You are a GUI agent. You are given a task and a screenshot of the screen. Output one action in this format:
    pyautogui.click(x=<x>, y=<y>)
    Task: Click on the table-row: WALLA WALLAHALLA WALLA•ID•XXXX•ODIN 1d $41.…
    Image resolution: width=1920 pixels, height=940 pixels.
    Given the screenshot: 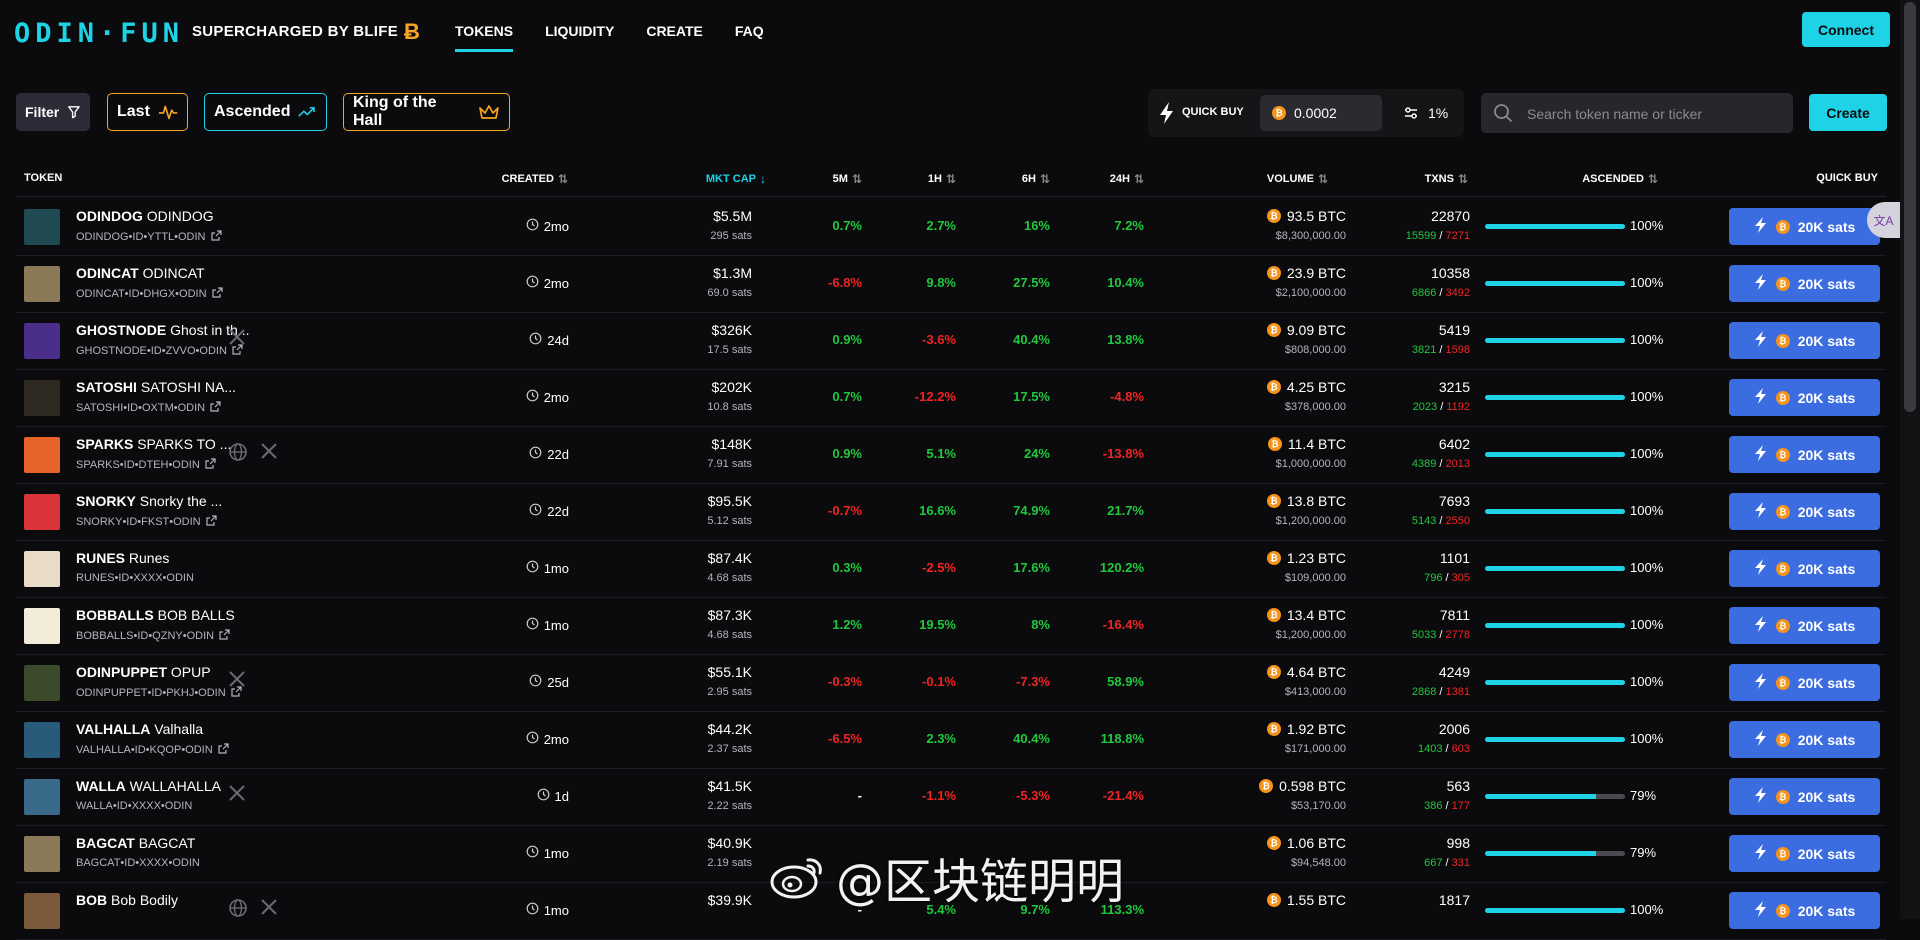 What is the action you would take?
    pyautogui.click(x=951, y=797)
    